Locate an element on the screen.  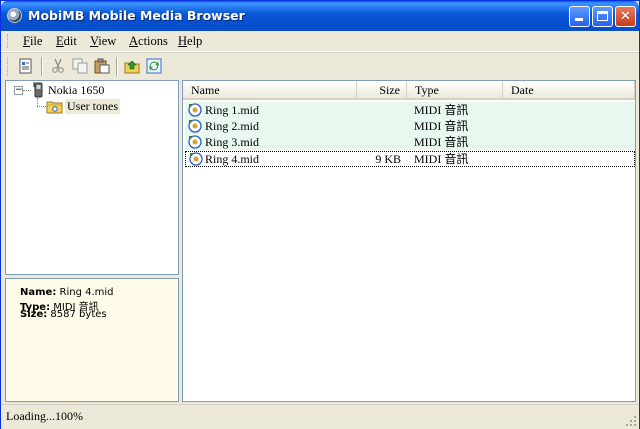
menu-actions: Actions is located at coordinates (148, 41).